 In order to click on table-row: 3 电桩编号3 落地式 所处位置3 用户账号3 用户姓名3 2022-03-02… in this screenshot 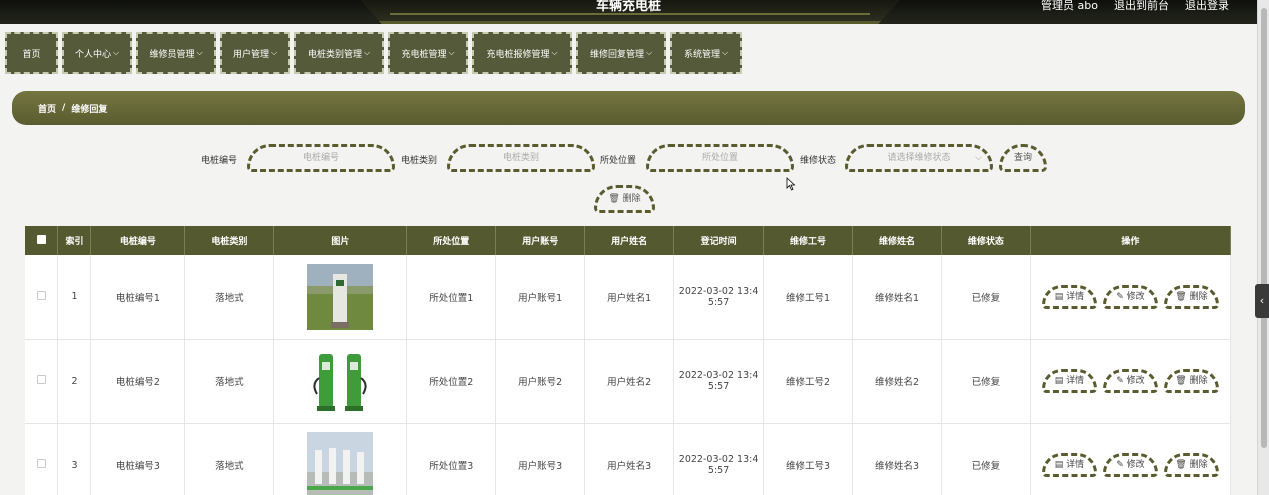, I will do `click(628, 459)`.